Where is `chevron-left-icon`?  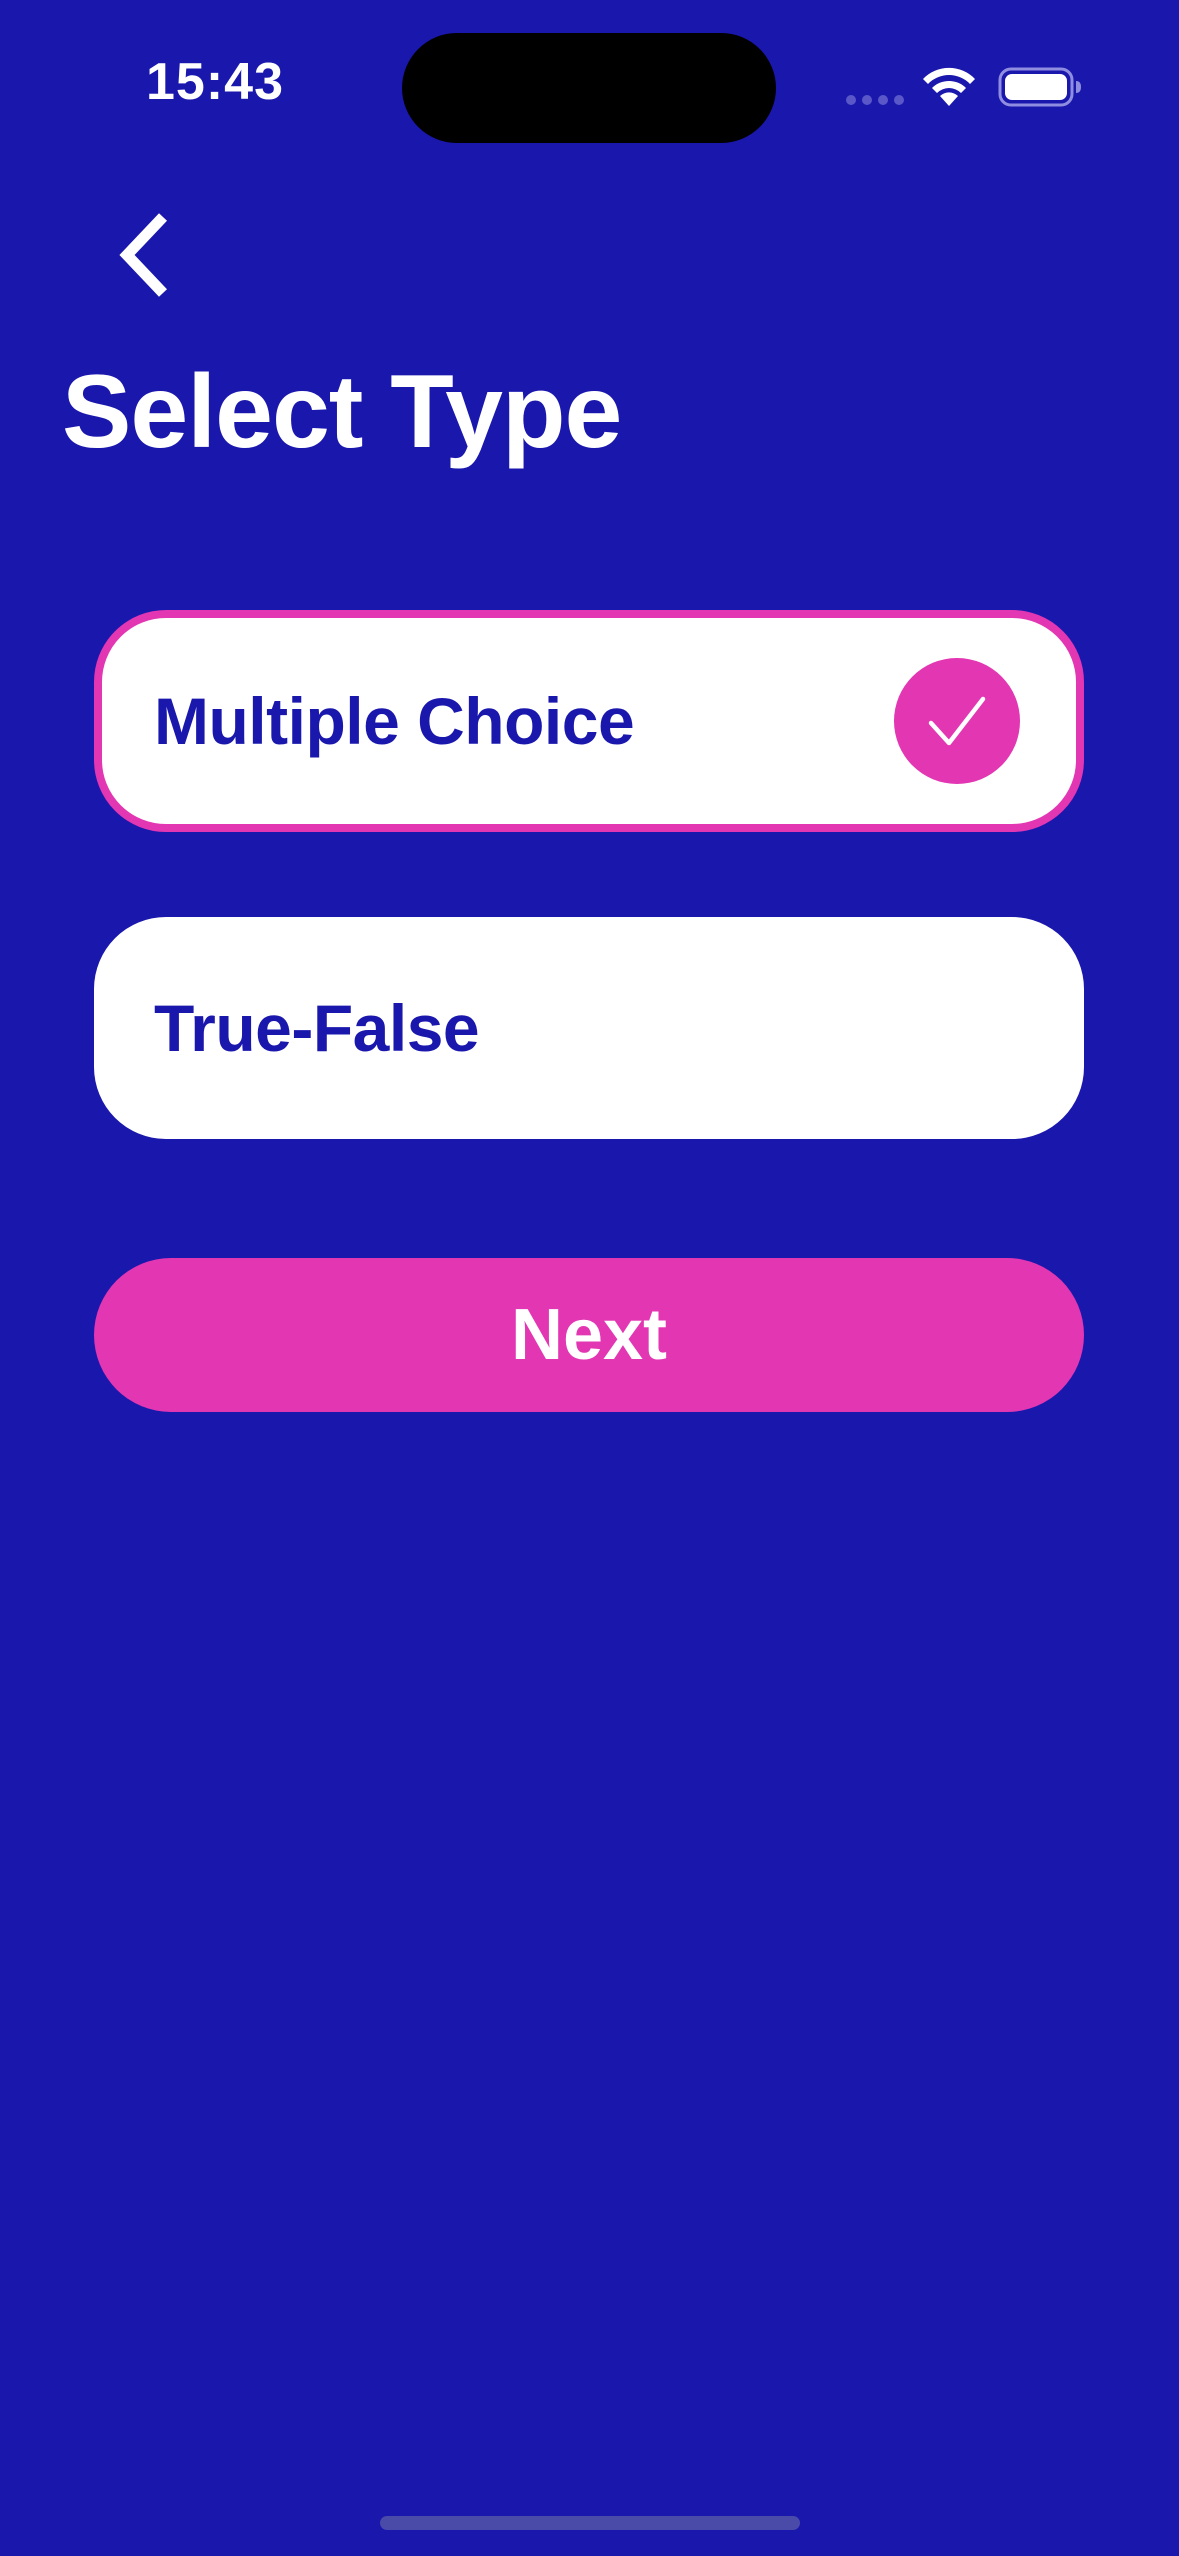 chevron-left-icon is located at coordinates (143, 255).